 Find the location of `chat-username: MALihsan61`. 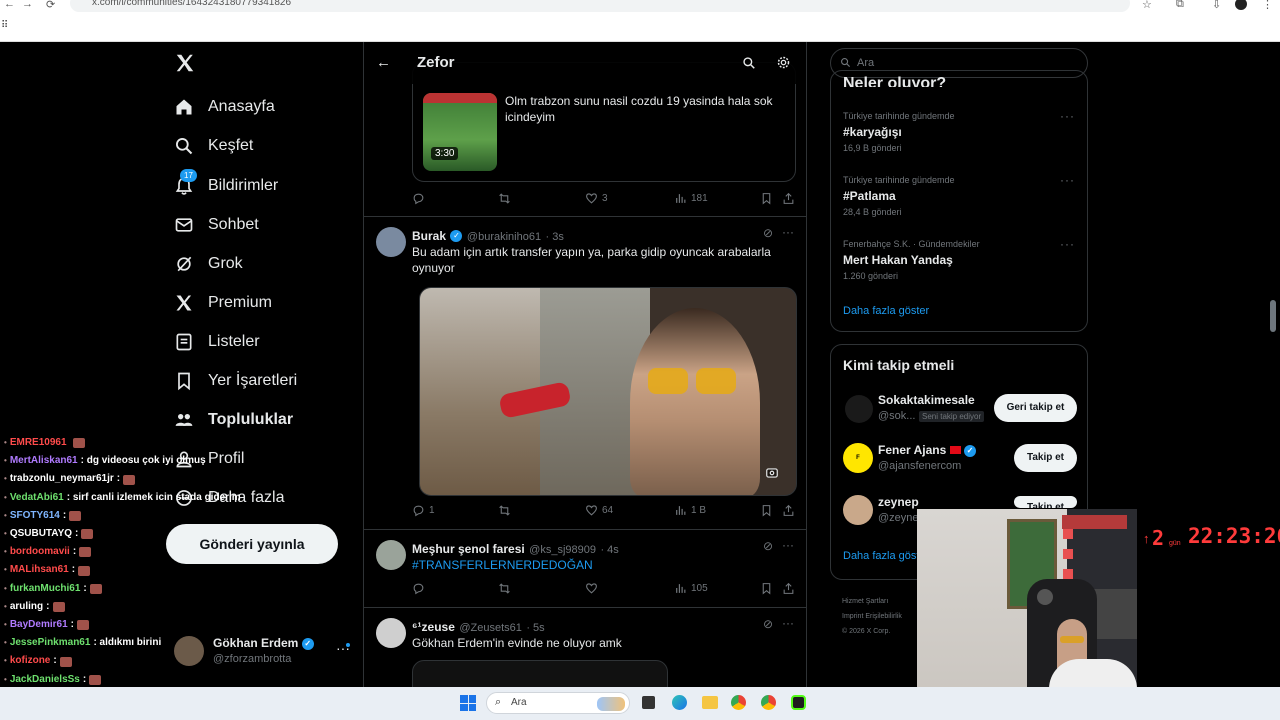

chat-username: MALihsan61 is located at coordinates (39, 570).